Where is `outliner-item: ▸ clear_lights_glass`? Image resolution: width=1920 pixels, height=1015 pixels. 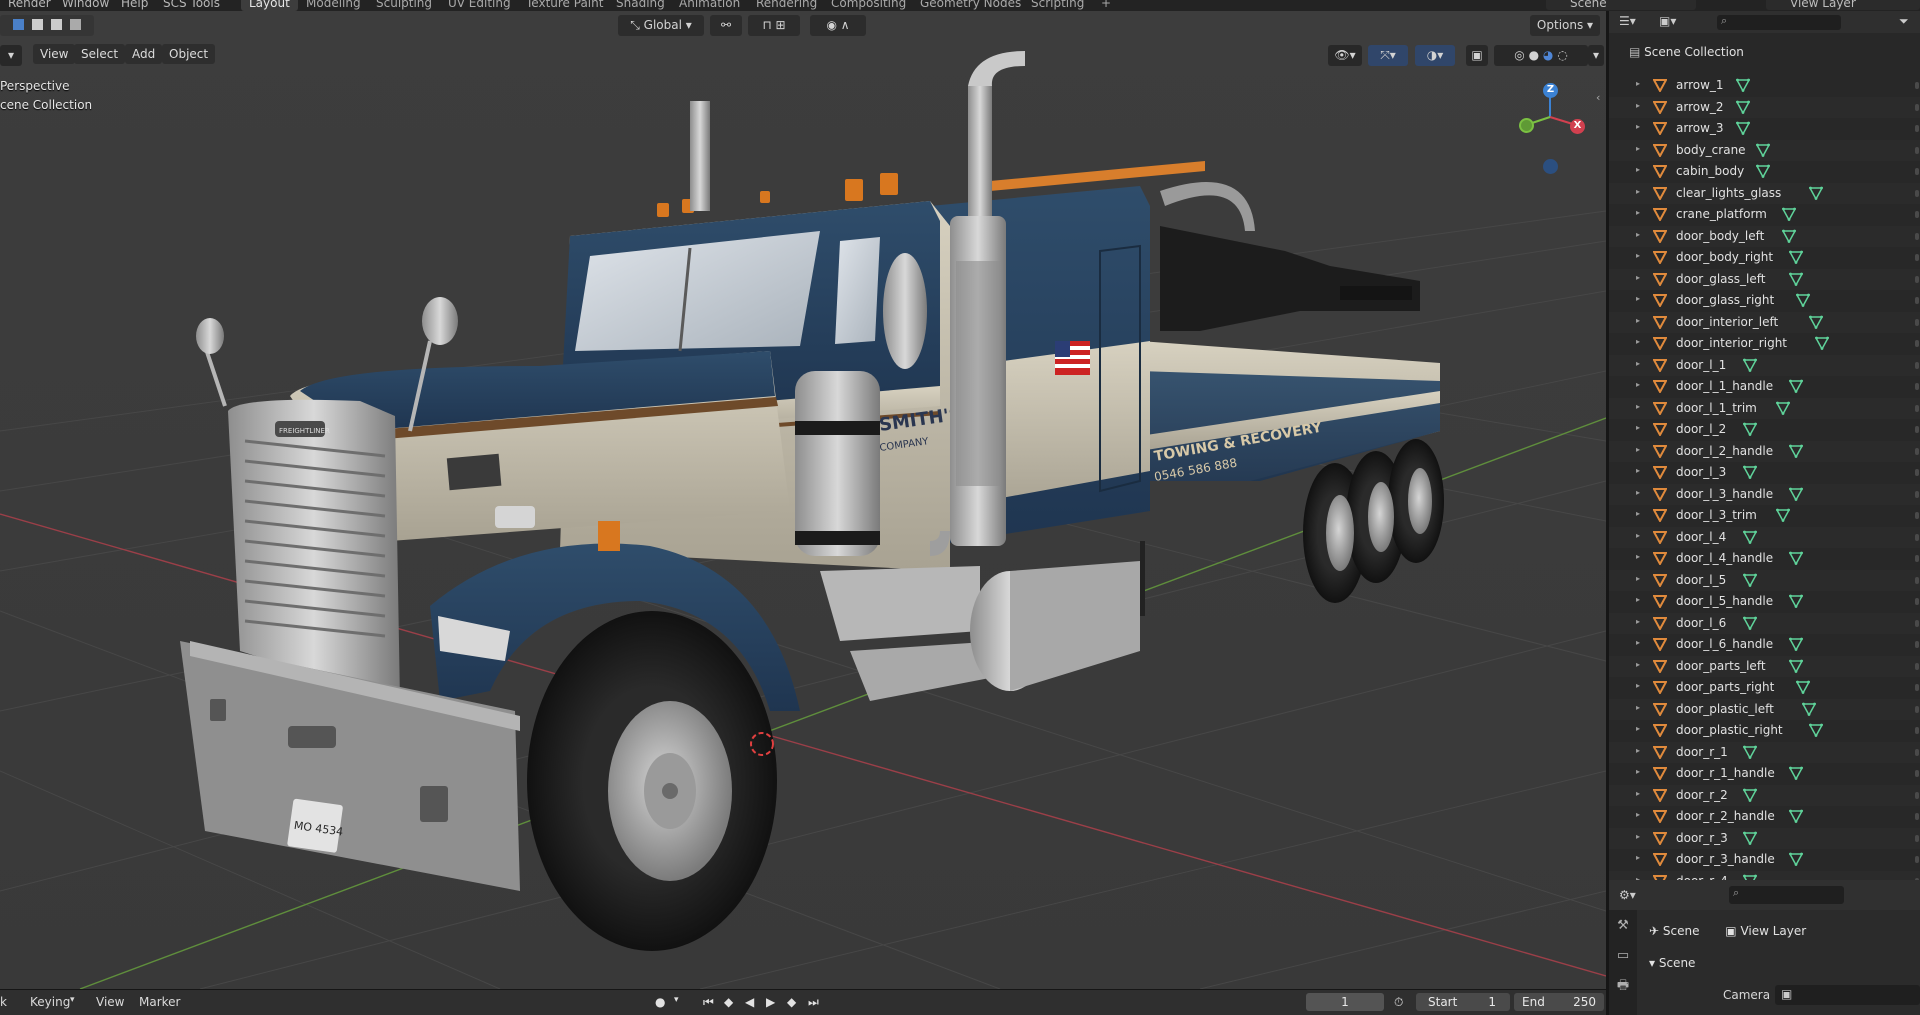
outliner-item: ▸ clear_lights_glass is located at coordinates (1764, 193).